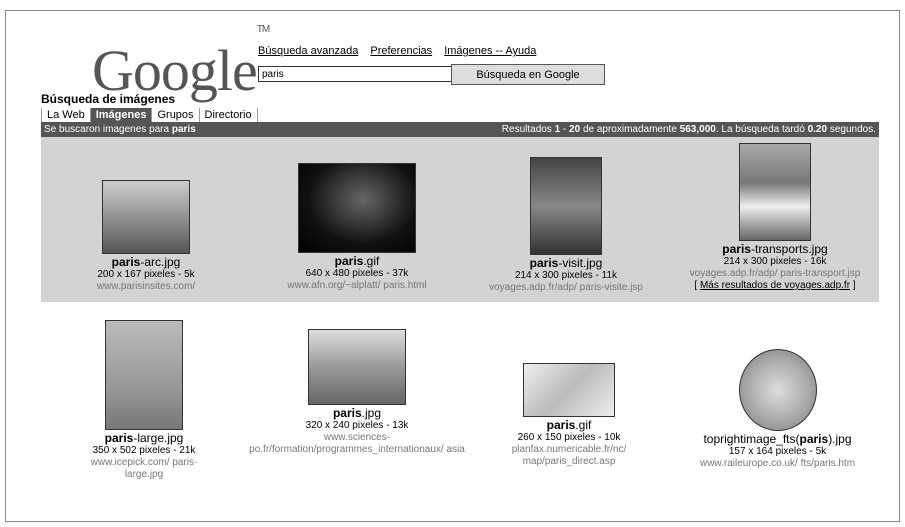 The width and height of the screenshot is (905, 527). Describe the element at coordinates (565, 129) in the screenshot. I see `results-dash: -` at that location.